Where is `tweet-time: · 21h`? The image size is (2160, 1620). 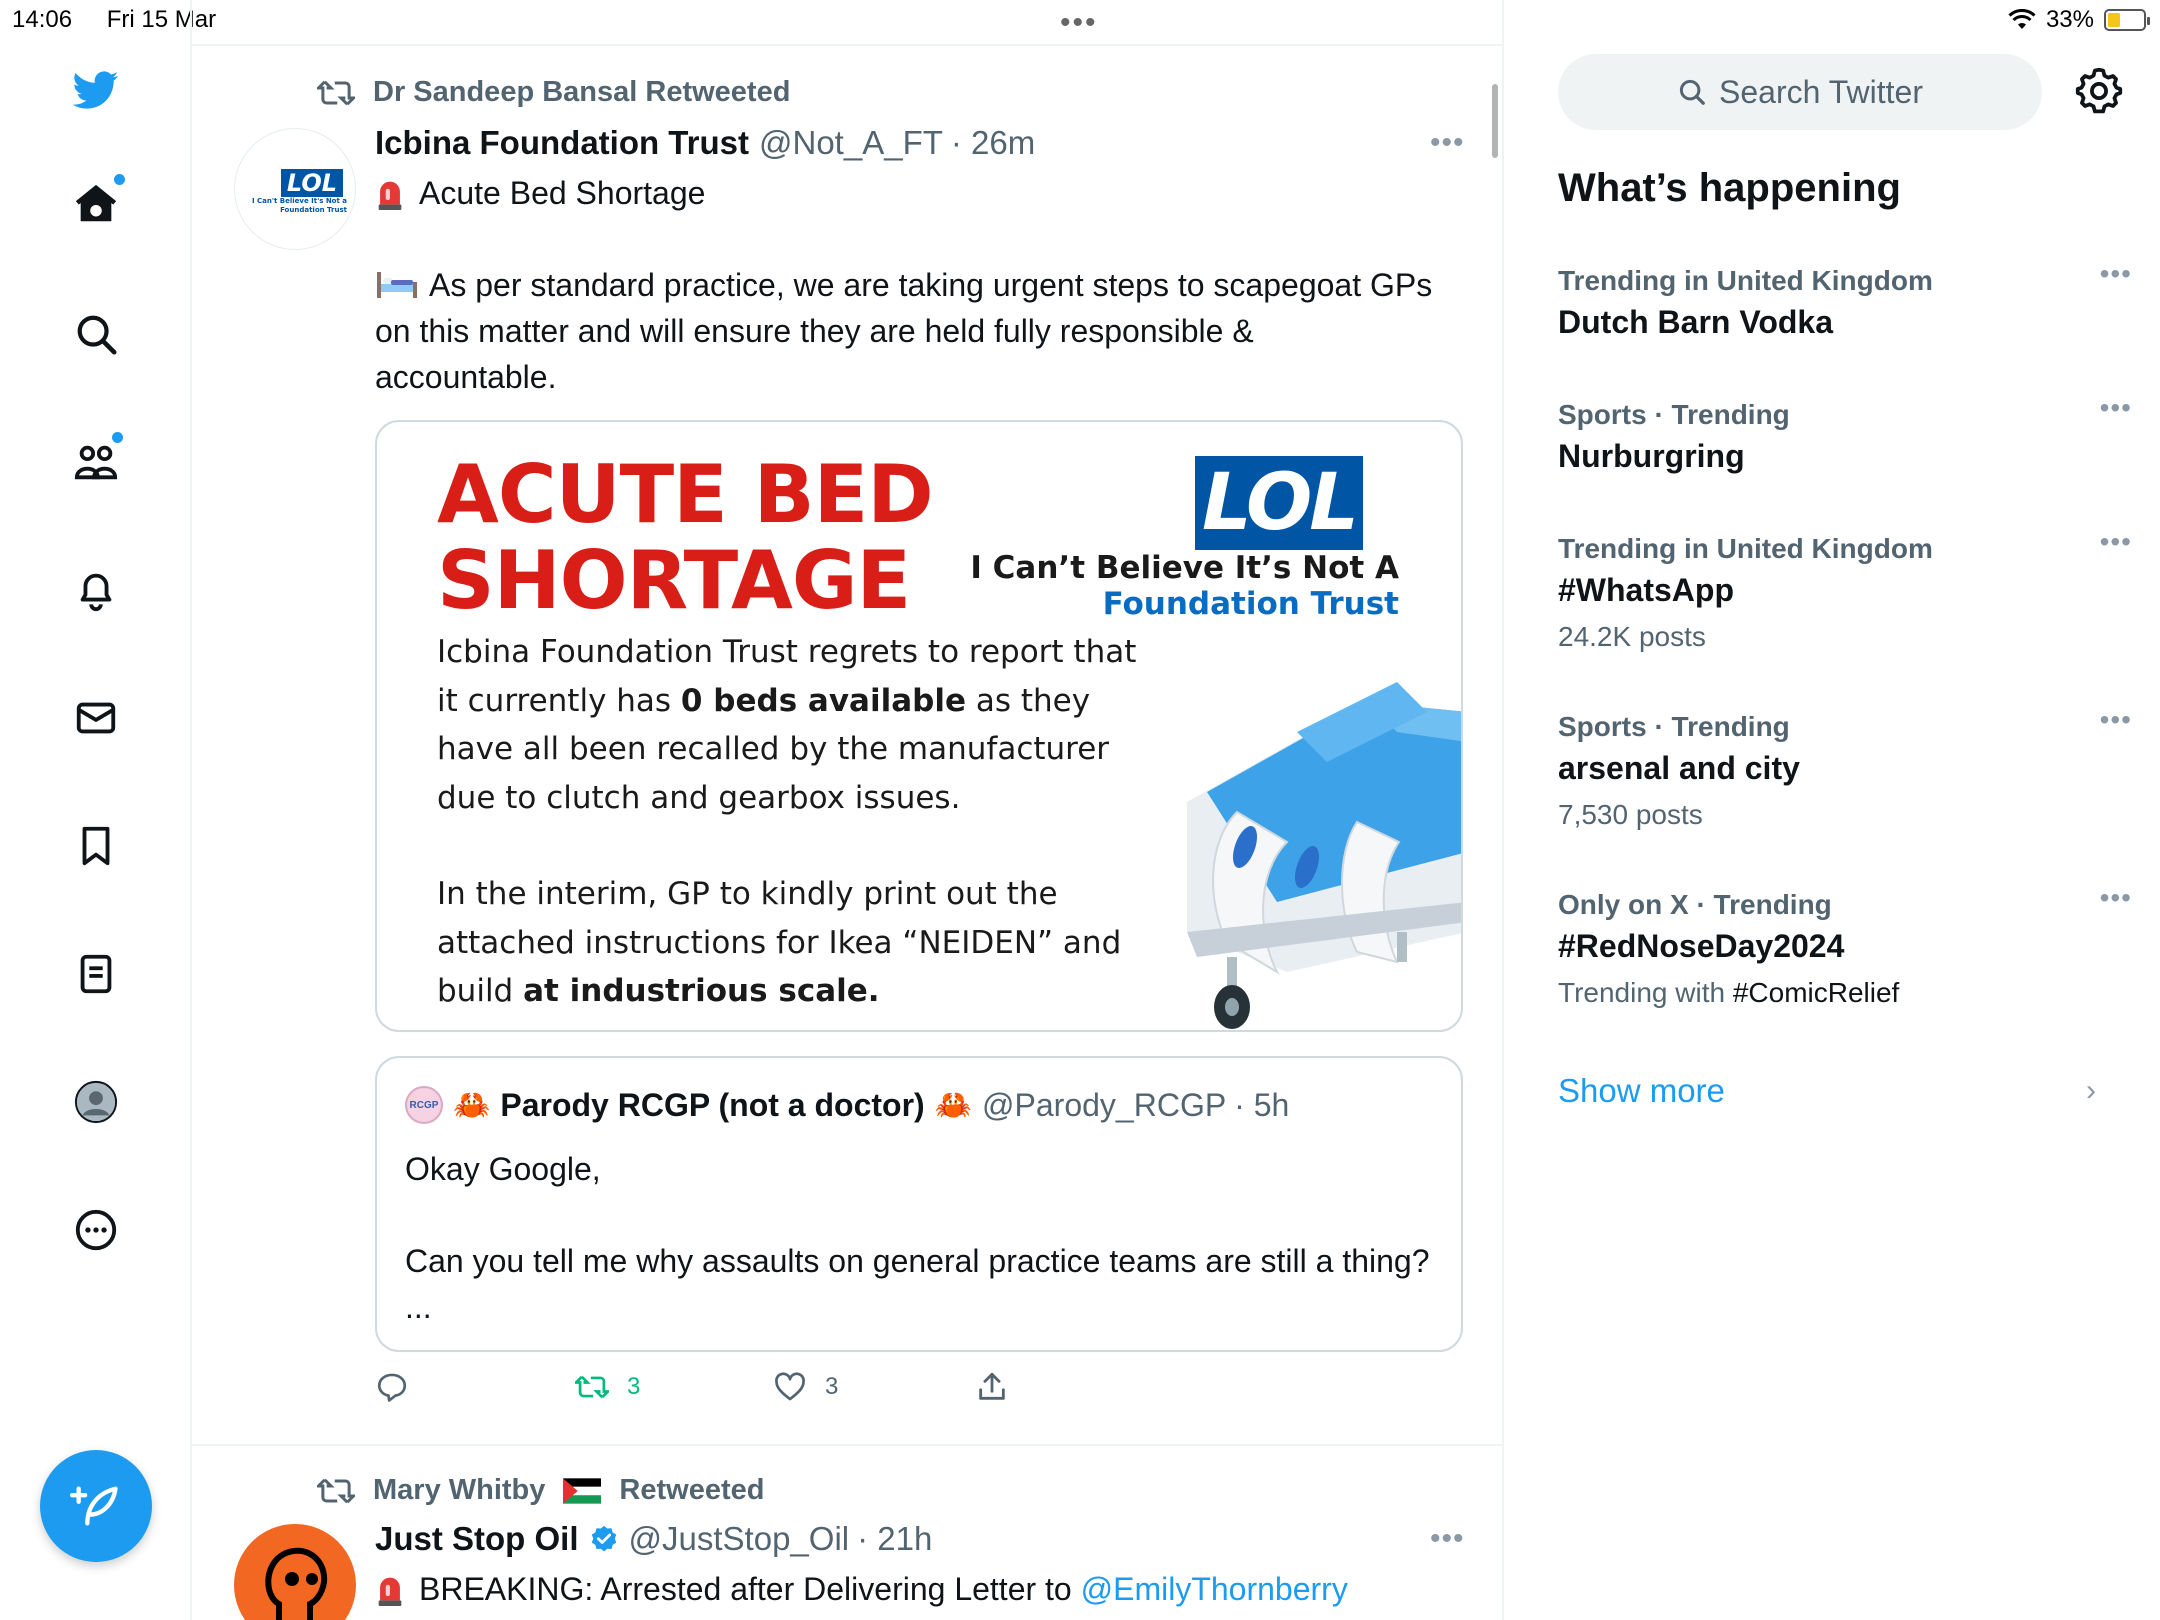
tweet-time: · 21h is located at coordinates (894, 1539).